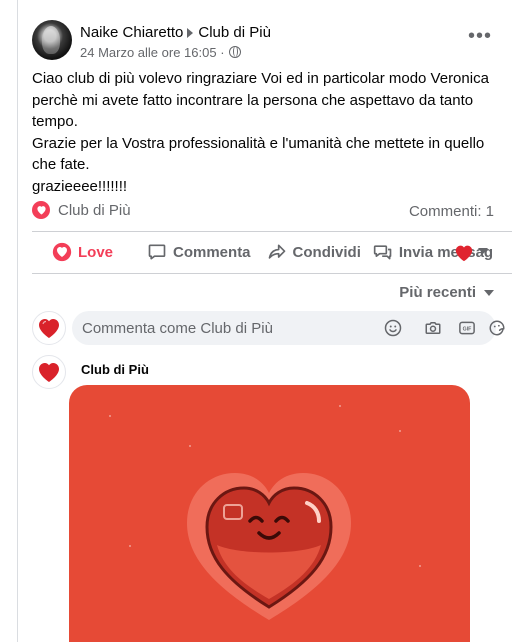 The width and height of the screenshot is (526, 642). Describe the element at coordinates (269, 546) in the screenshot. I see `smiling-heart-sticker` at that location.